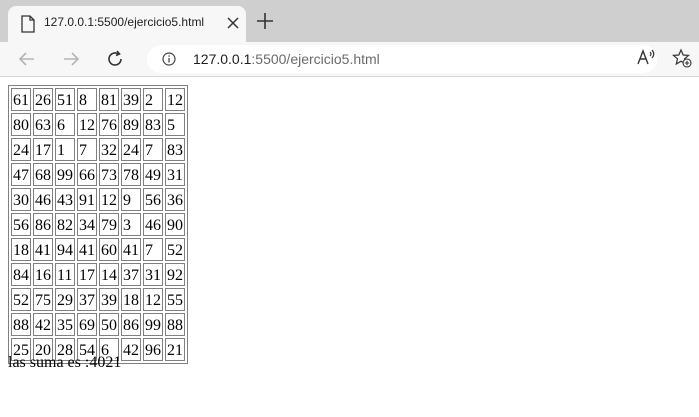 This screenshot has width=699, height=417. I want to click on table-cell: 99, so click(65, 174).